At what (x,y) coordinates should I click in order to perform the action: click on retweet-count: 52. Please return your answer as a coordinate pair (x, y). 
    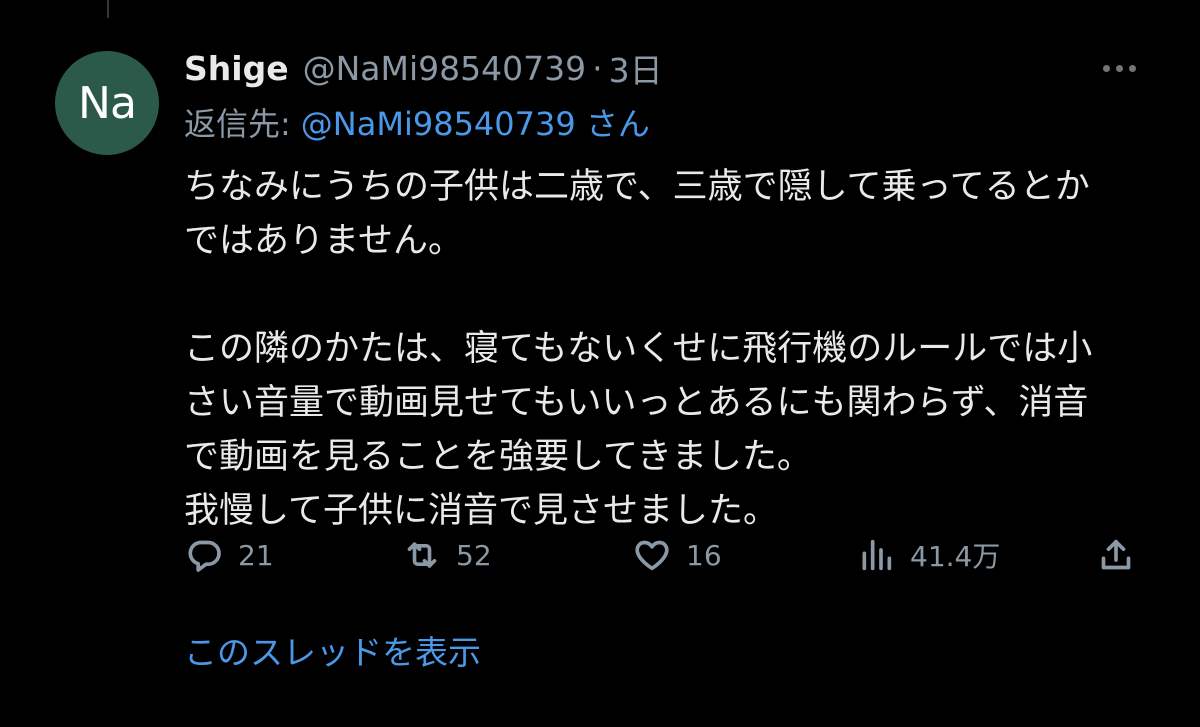
    Looking at the image, I should click on (474, 555).